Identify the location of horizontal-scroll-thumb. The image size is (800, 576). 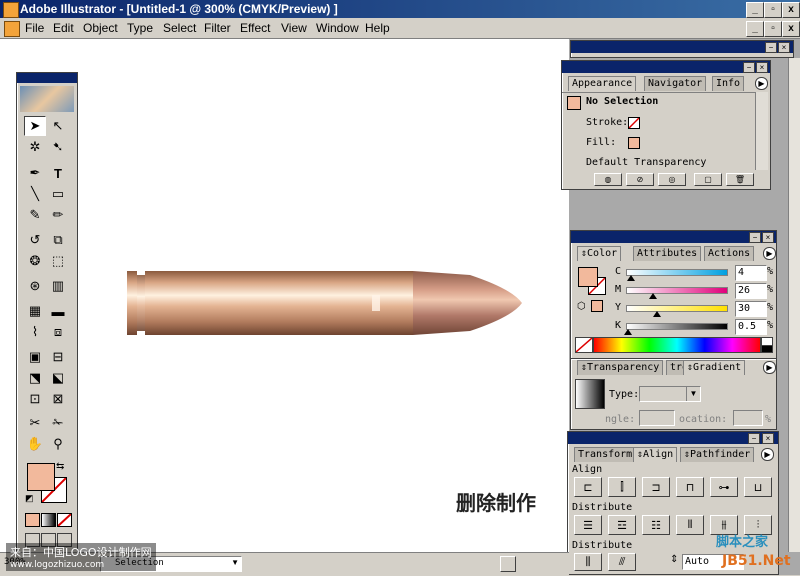
(508, 564).